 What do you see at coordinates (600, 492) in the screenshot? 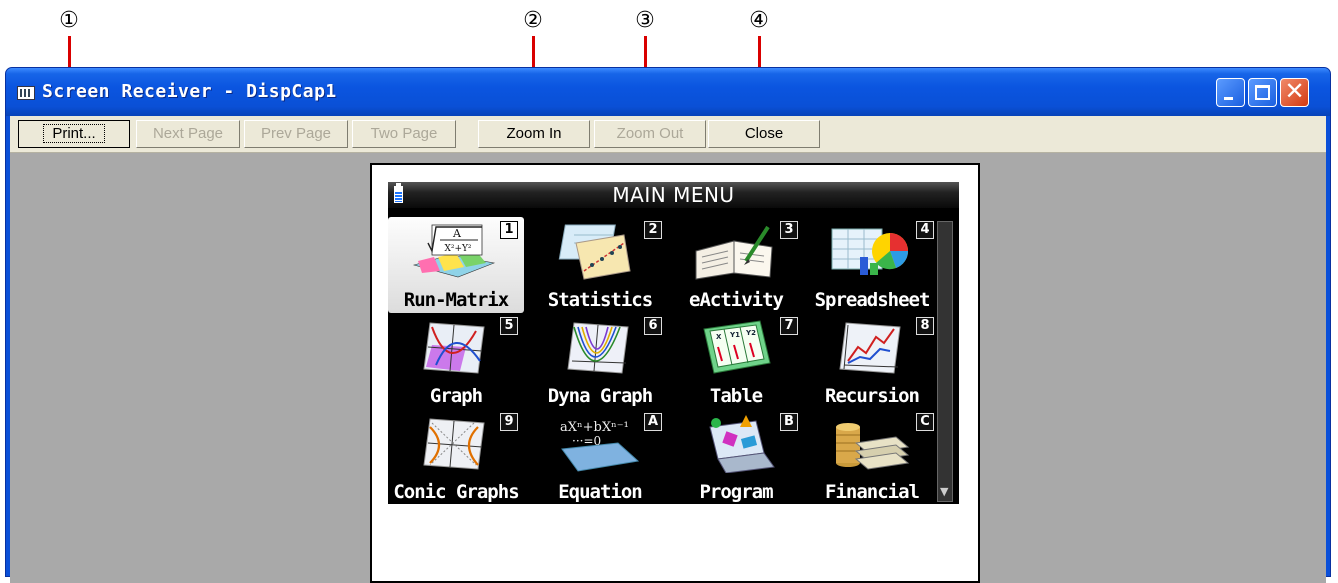
I see `menu-item-label: Equation` at bounding box center [600, 492].